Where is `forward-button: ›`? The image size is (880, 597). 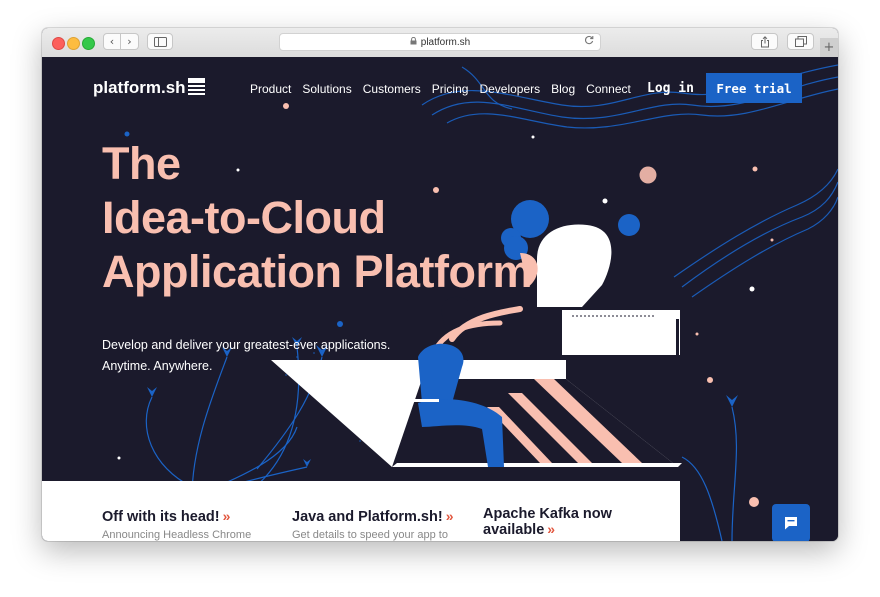 forward-button: › is located at coordinates (130, 41).